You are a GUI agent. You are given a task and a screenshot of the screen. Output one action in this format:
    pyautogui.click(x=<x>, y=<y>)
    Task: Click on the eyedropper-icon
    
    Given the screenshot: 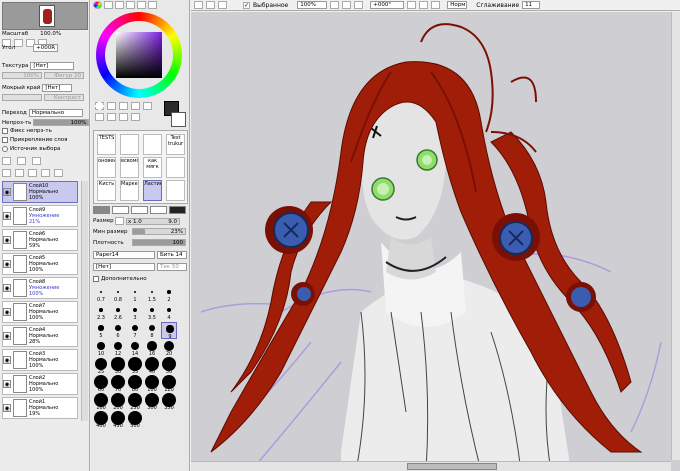 What is the action you would take?
    pyautogui.click(x=135, y=106)
    